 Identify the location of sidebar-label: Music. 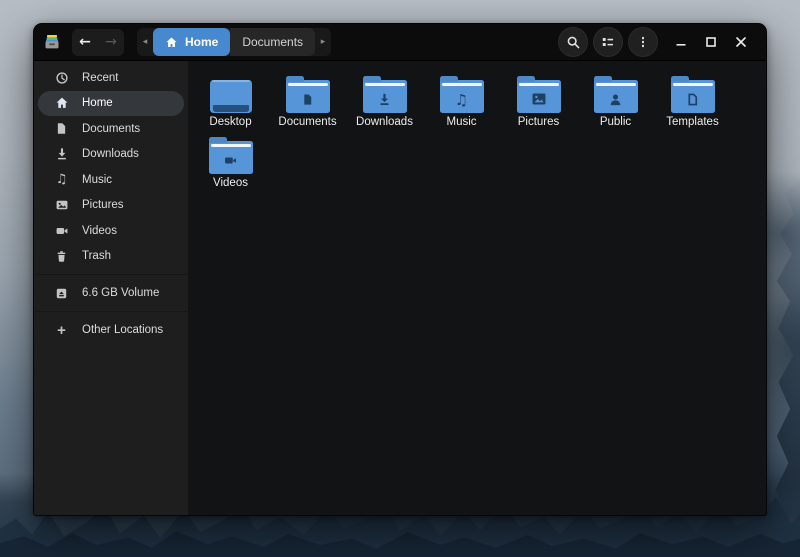
(97, 179).